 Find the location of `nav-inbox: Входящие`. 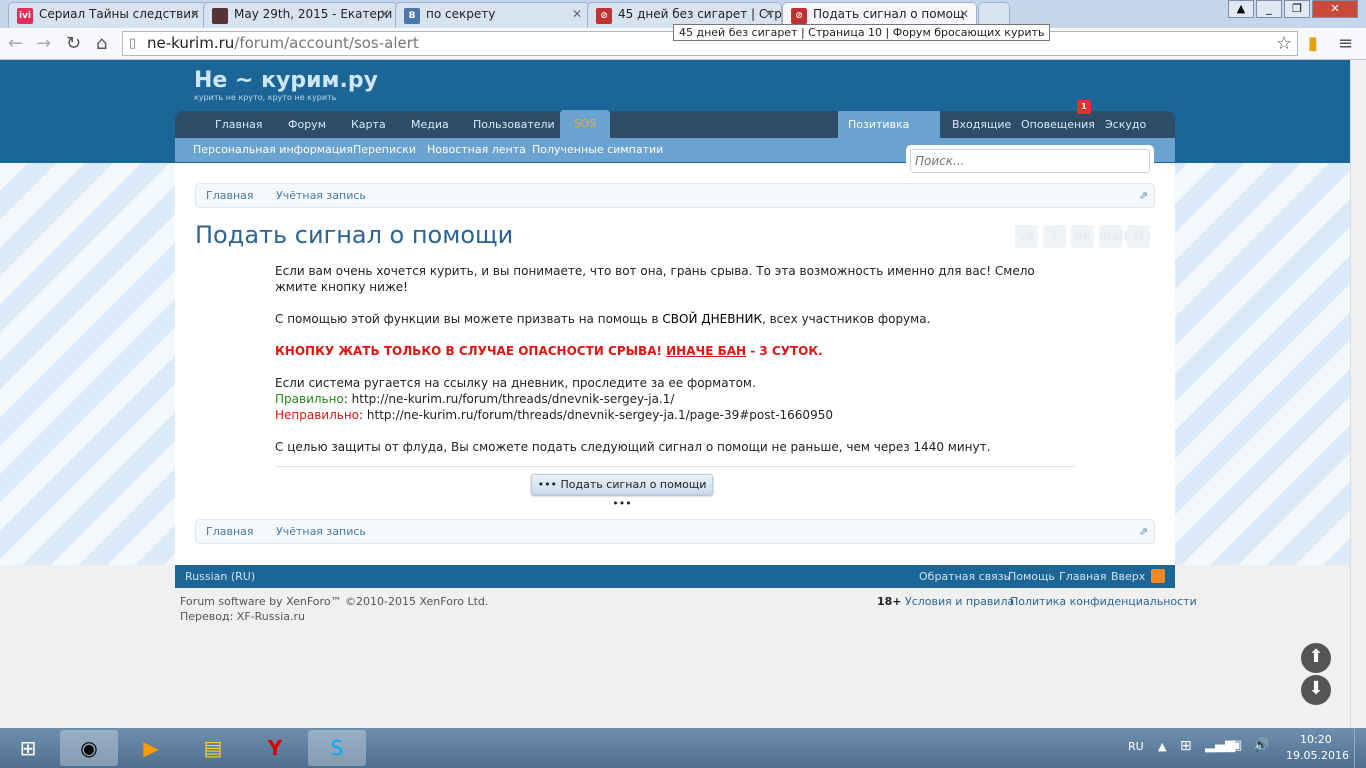

nav-inbox: Входящие is located at coordinates (981, 124).